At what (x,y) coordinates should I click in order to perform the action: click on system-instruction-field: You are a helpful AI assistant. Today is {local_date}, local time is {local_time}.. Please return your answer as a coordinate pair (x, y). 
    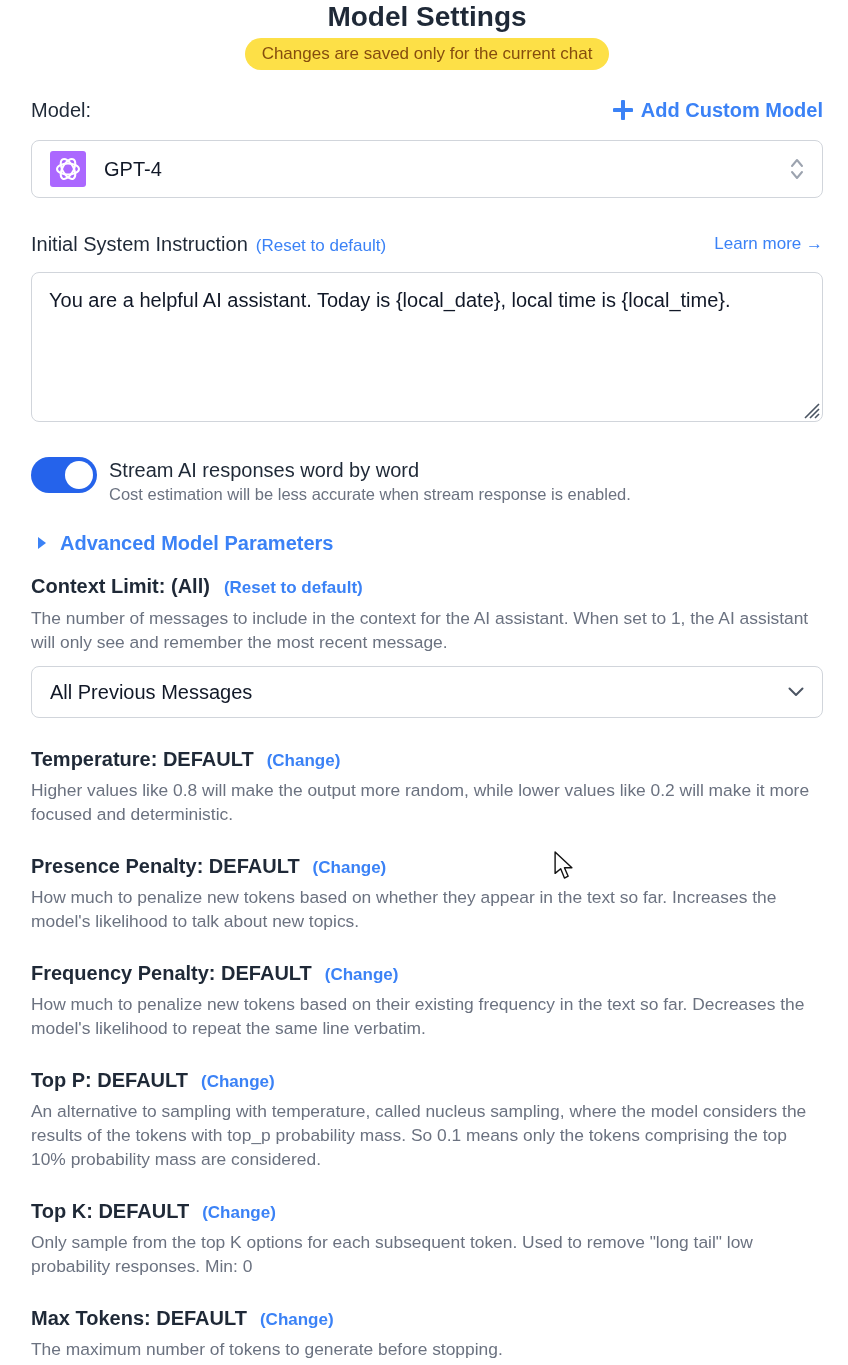
    Looking at the image, I should click on (427, 347).